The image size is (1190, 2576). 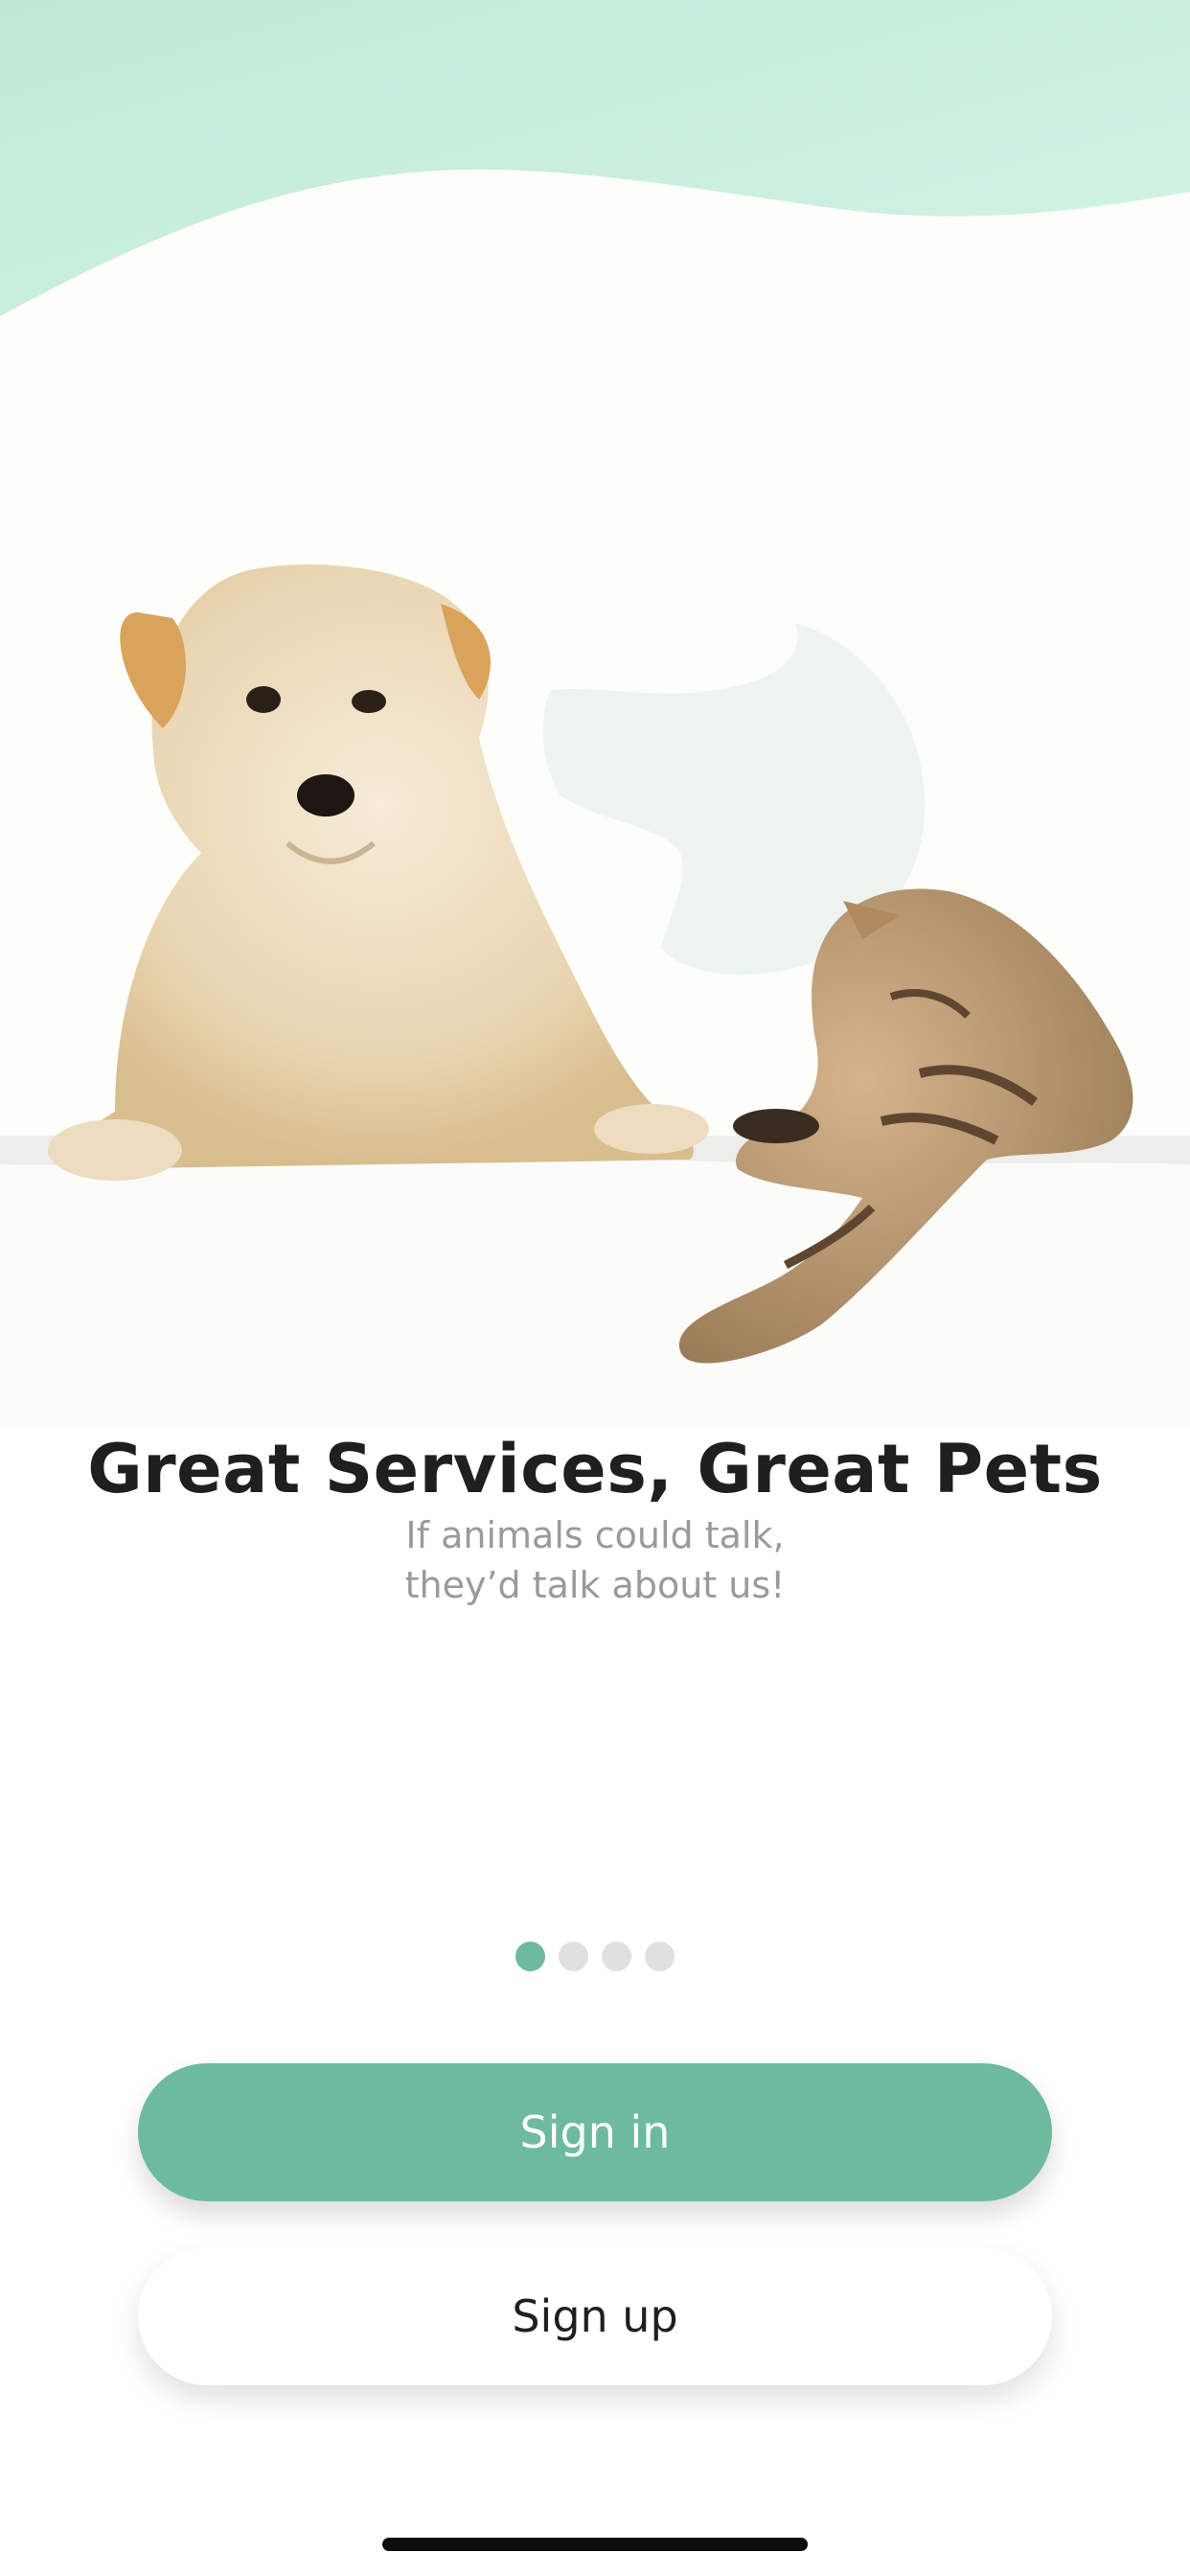 What do you see at coordinates (595, 1957) in the screenshot?
I see `page-indicator` at bounding box center [595, 1957].